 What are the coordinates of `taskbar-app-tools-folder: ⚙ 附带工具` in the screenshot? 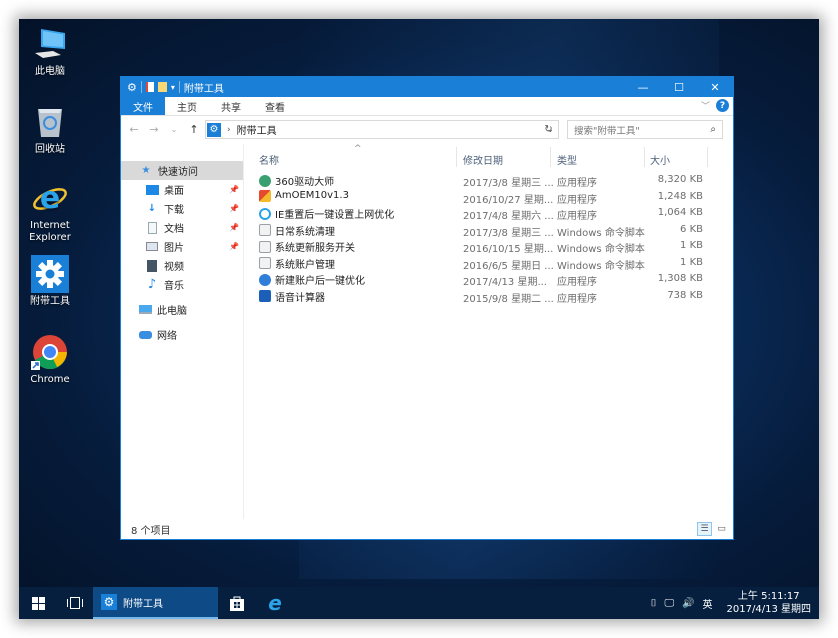 It's located at (155, 603).